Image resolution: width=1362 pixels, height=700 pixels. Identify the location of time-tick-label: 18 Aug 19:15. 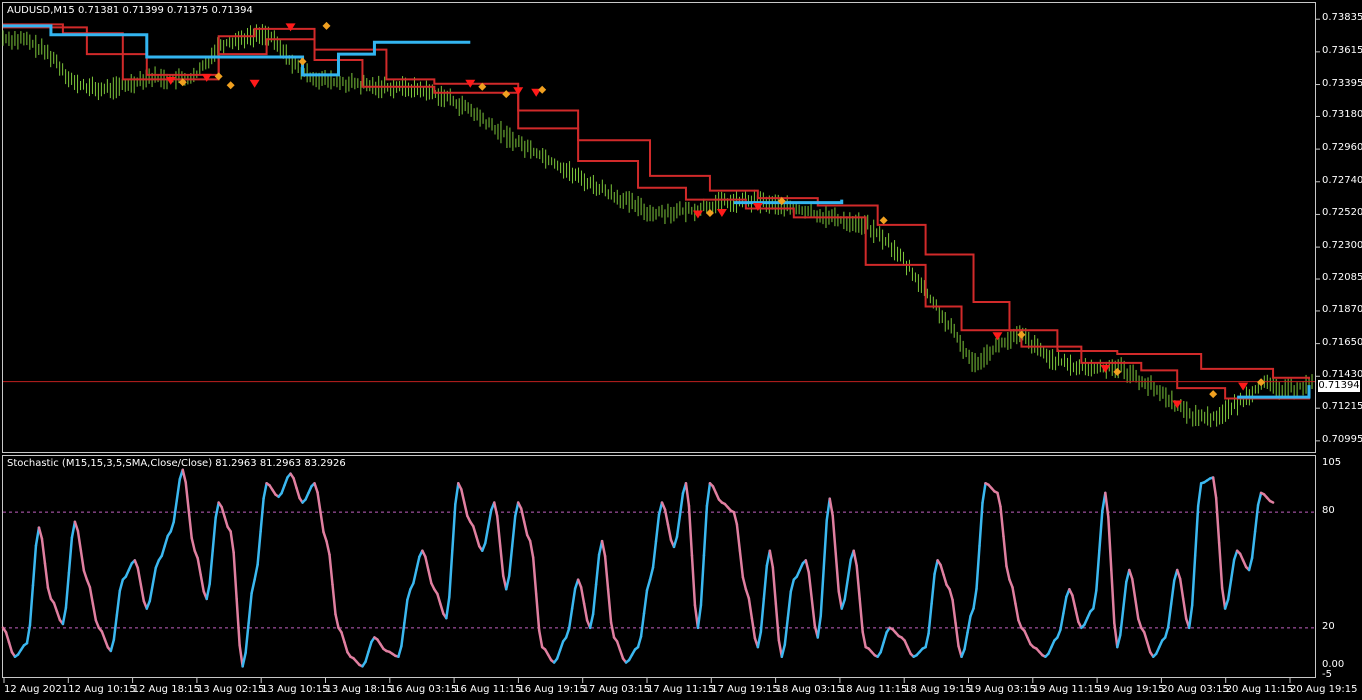
(938, 689).